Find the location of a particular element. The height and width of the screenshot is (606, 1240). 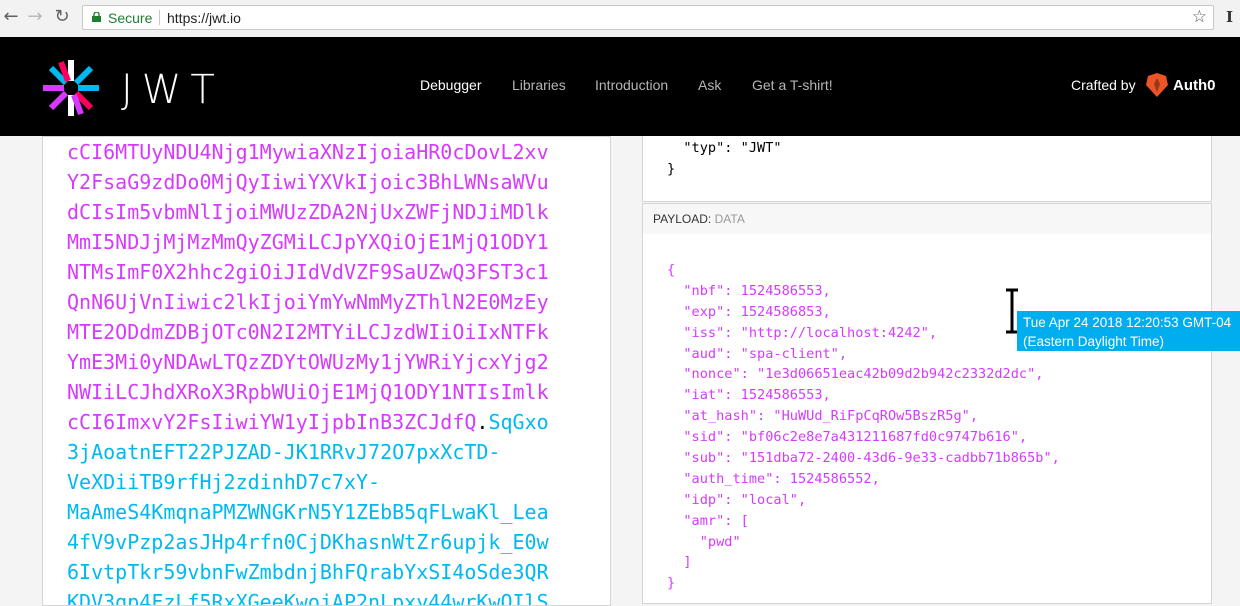

lock-icon is located at coordinates (96, 17).